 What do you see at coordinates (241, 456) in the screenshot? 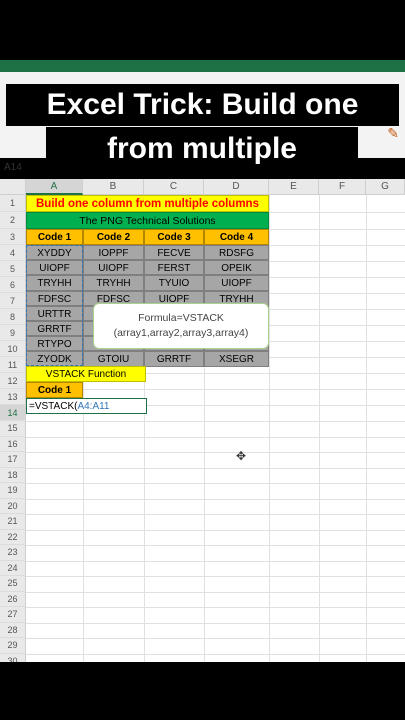
I see `crosshair-cursor-icon: ✥` at bounding box center [241, 456].